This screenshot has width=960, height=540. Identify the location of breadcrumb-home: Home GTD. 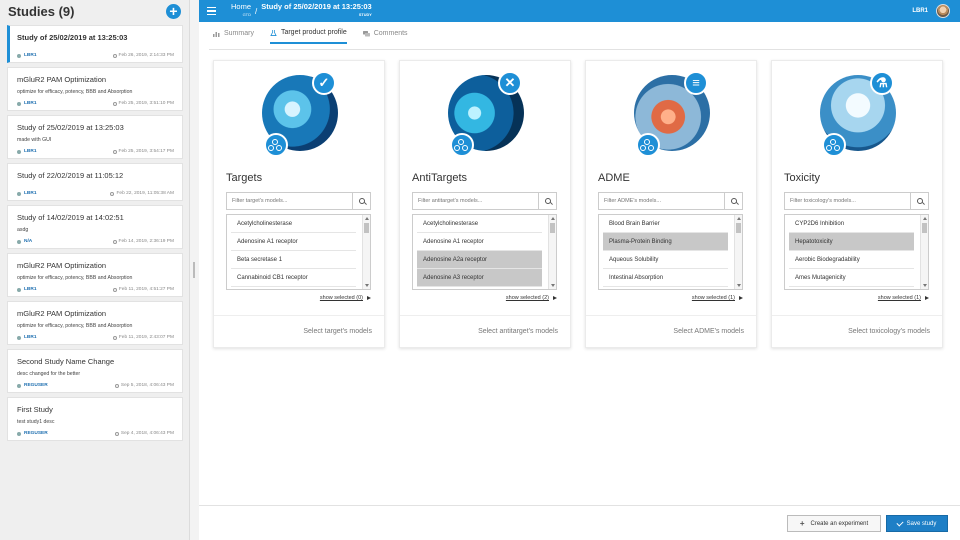
(241, 11).